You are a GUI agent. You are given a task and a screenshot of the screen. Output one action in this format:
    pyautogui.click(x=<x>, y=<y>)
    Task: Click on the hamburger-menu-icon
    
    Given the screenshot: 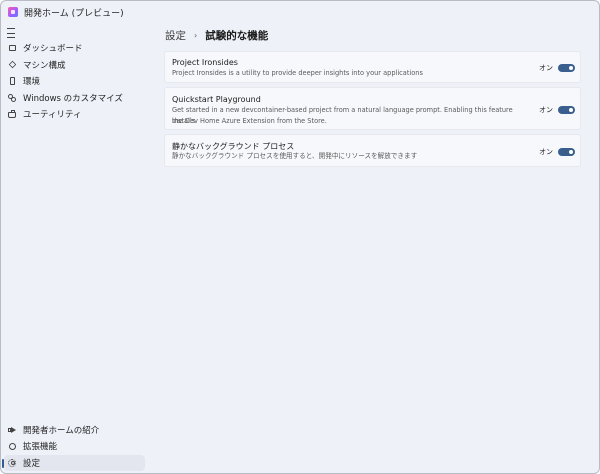 What is the action you would take?
    pyautogui.click(x=14, y=33)
    